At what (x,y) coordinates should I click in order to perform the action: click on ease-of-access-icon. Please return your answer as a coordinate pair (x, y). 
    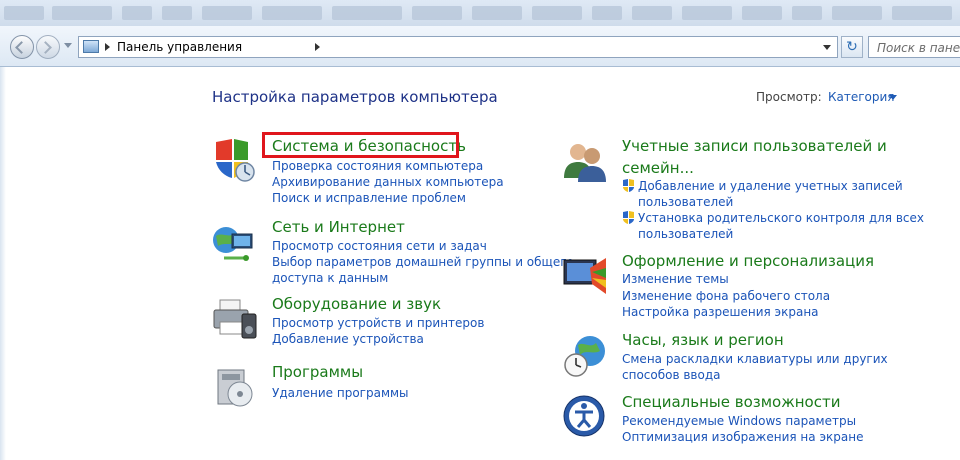
    Looking at the image, I should click on (585, 417).